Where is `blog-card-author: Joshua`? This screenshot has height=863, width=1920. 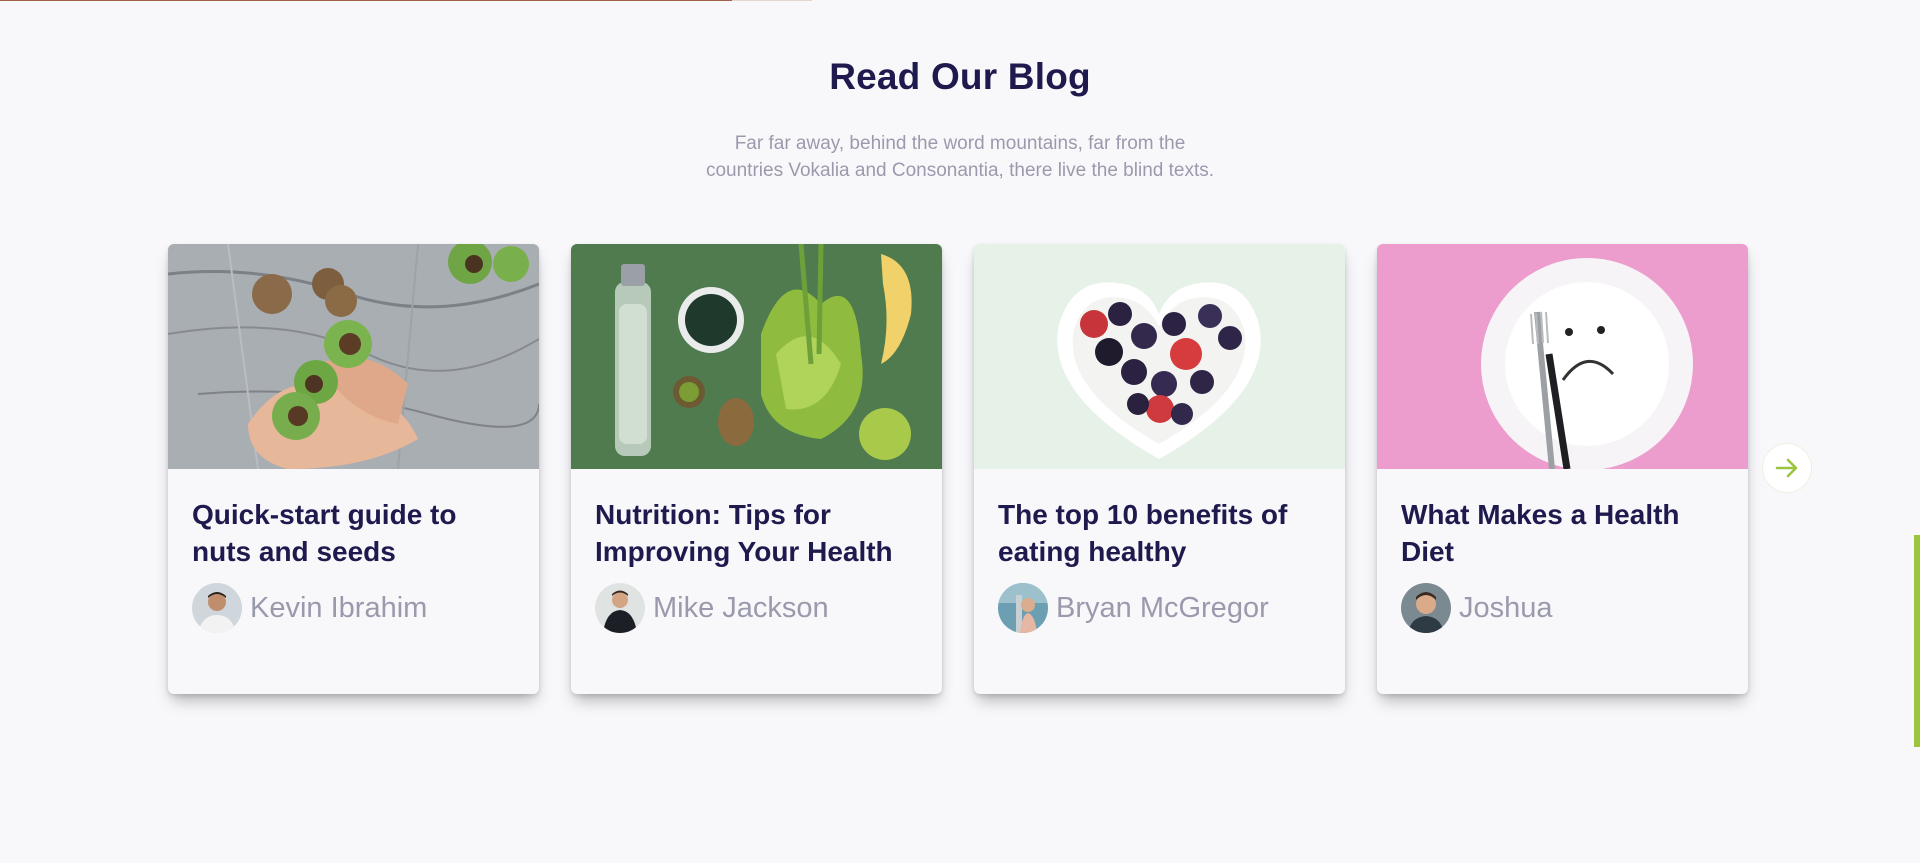 blog-card-author: Joshua is located at coordinates (1477, 608).